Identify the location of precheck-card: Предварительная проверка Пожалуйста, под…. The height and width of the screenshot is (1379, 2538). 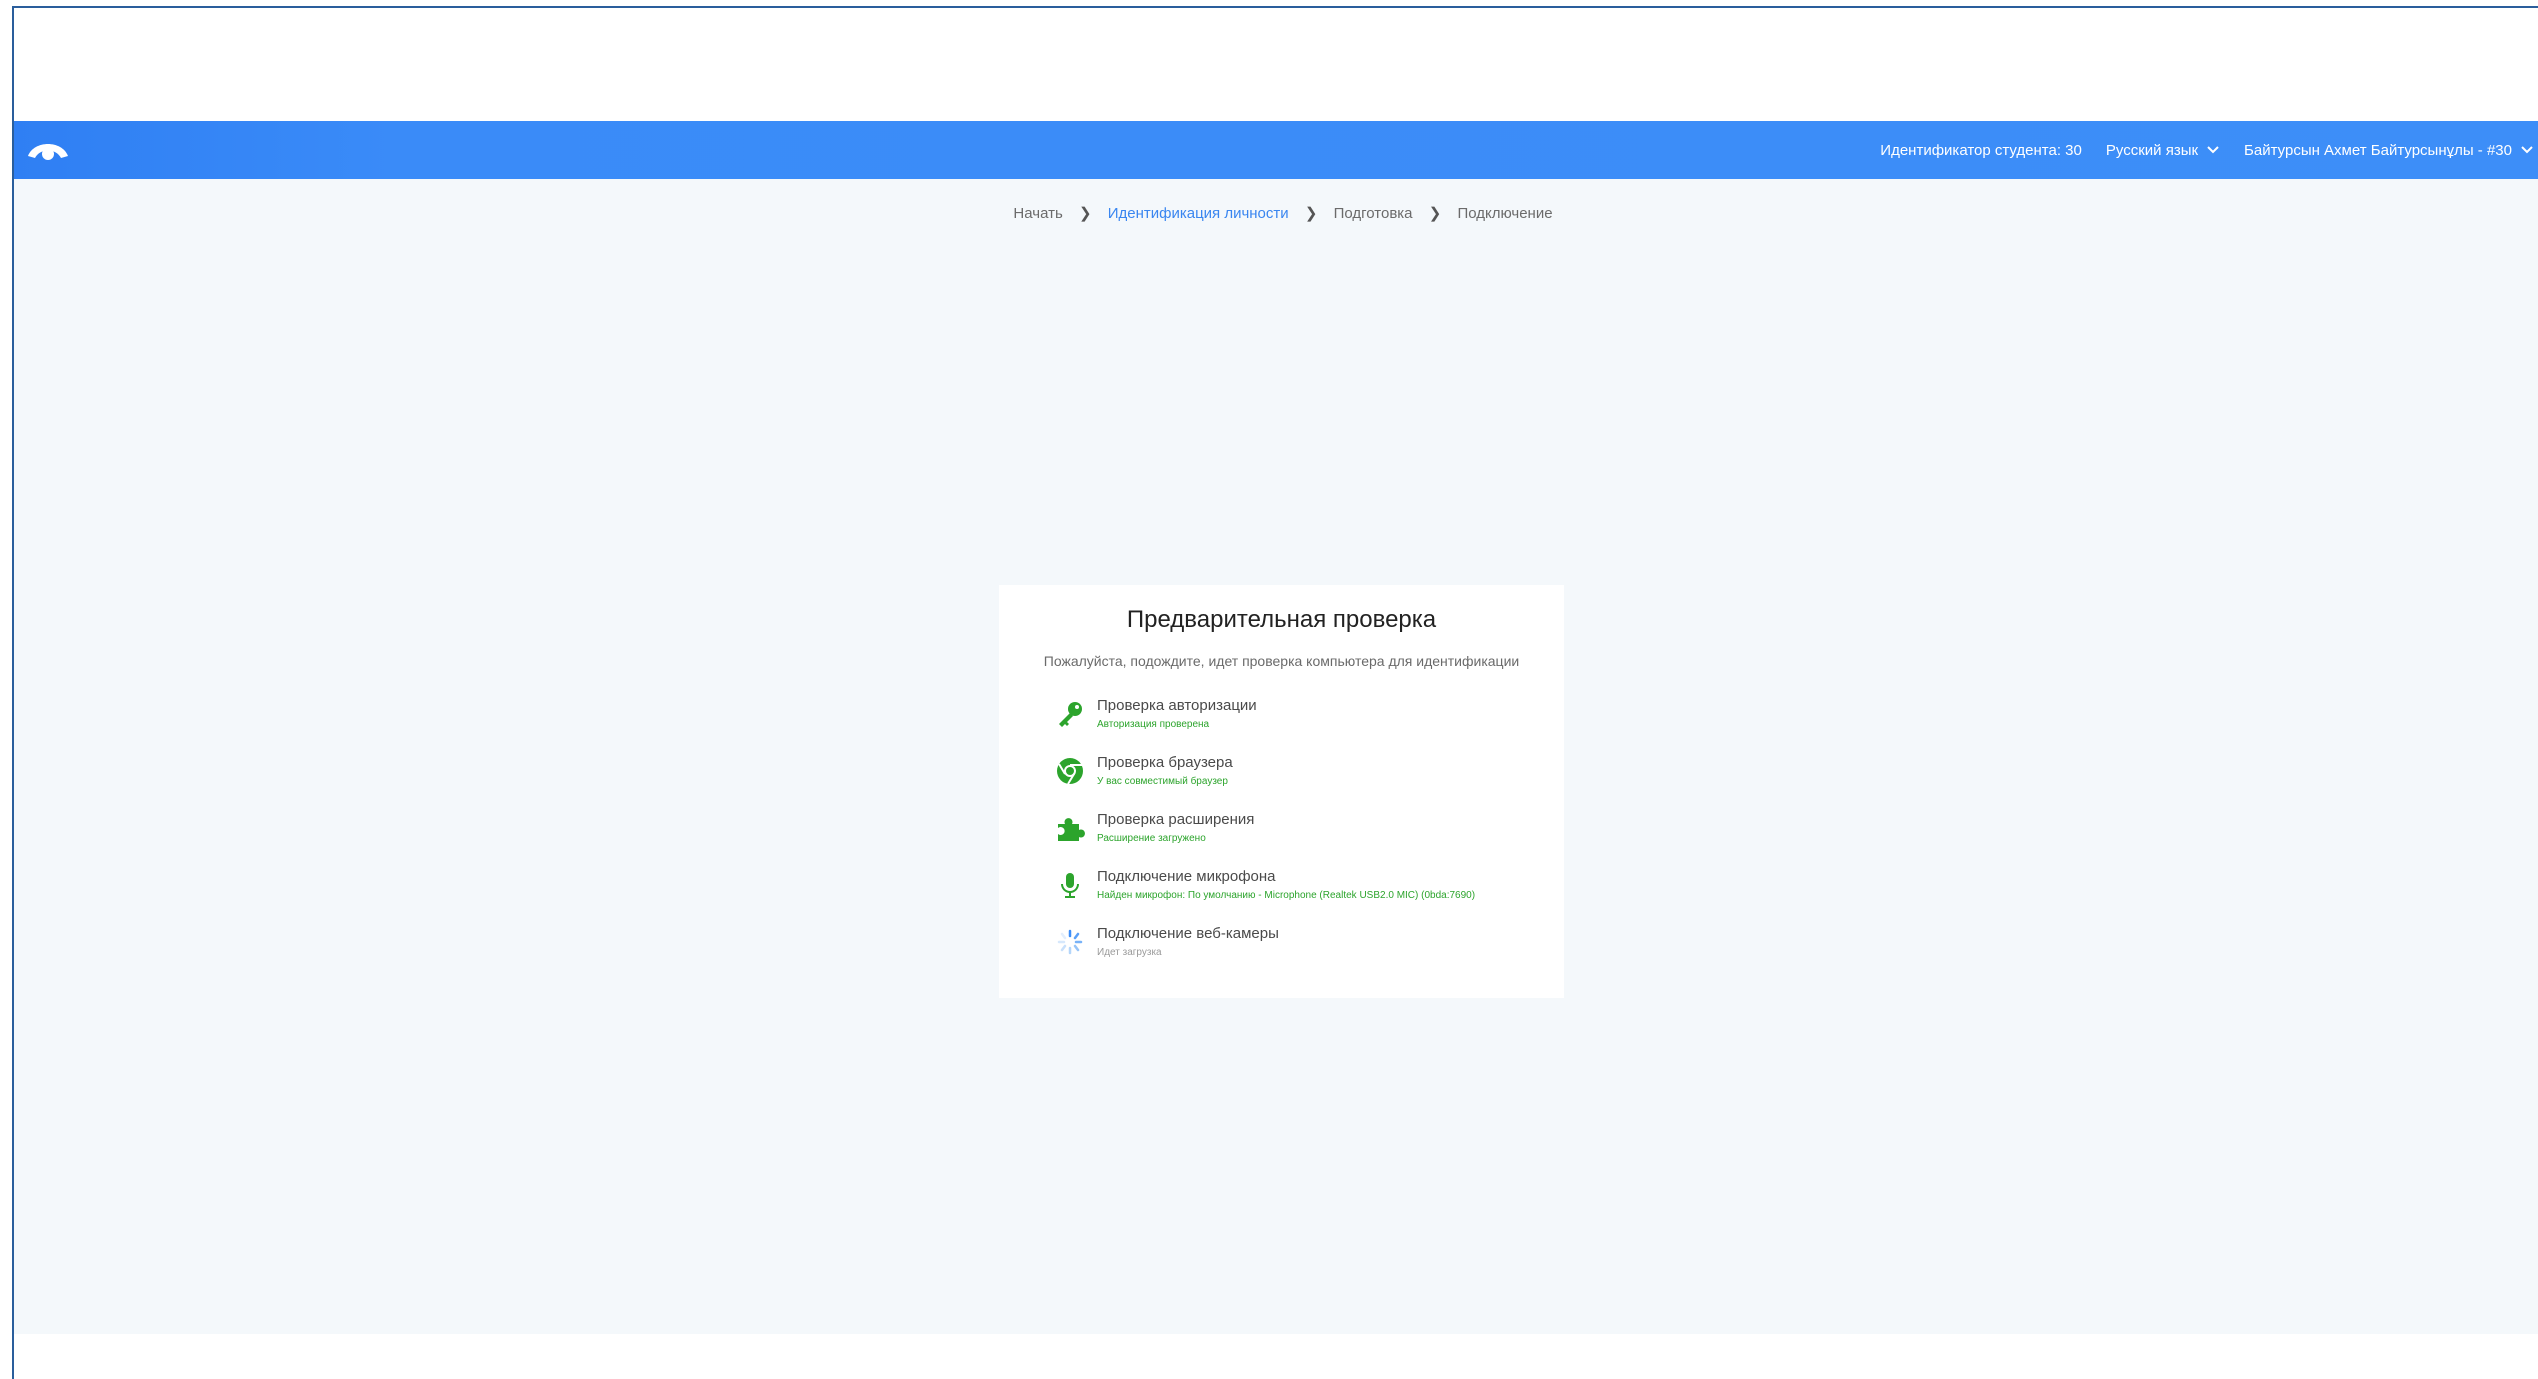
(1281, 791).